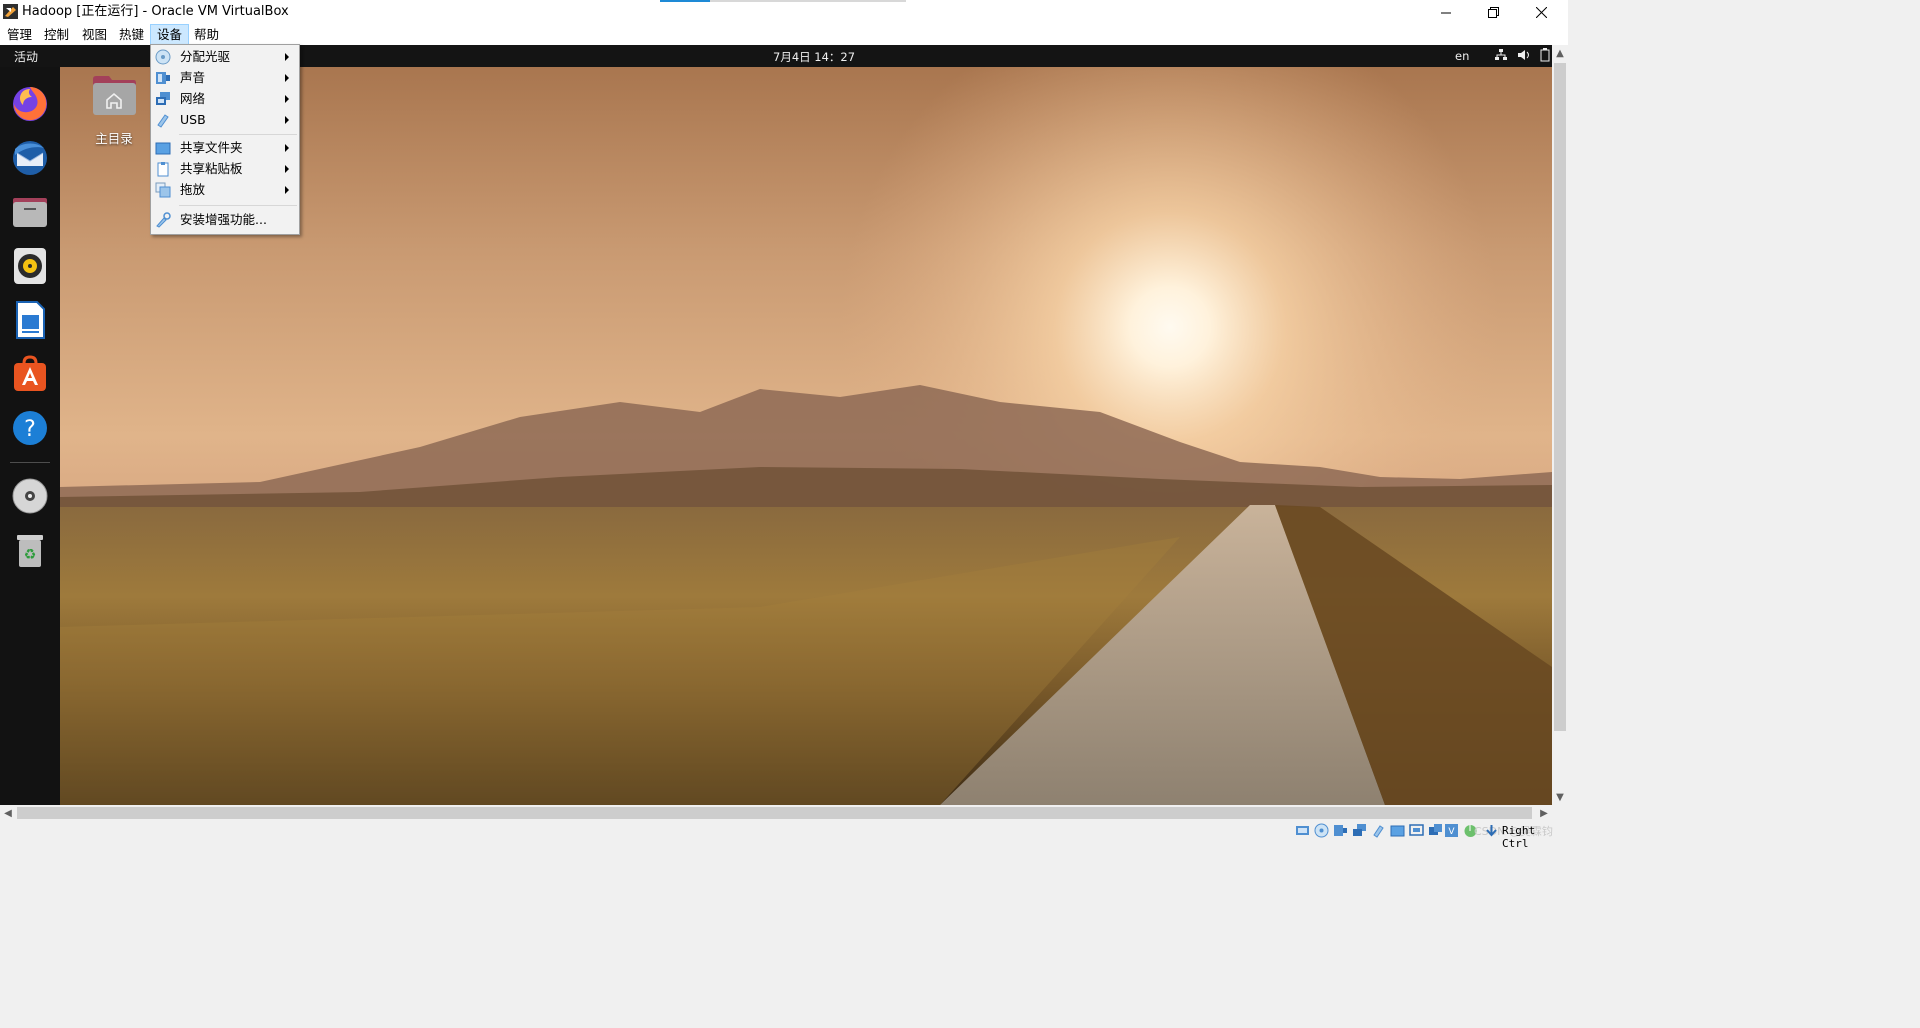 The height and width of the screenshot is (1028, 1920). Describe the element at coordinates (163, 57) in the screenshot. I see `optical-disc-icon` at that location.